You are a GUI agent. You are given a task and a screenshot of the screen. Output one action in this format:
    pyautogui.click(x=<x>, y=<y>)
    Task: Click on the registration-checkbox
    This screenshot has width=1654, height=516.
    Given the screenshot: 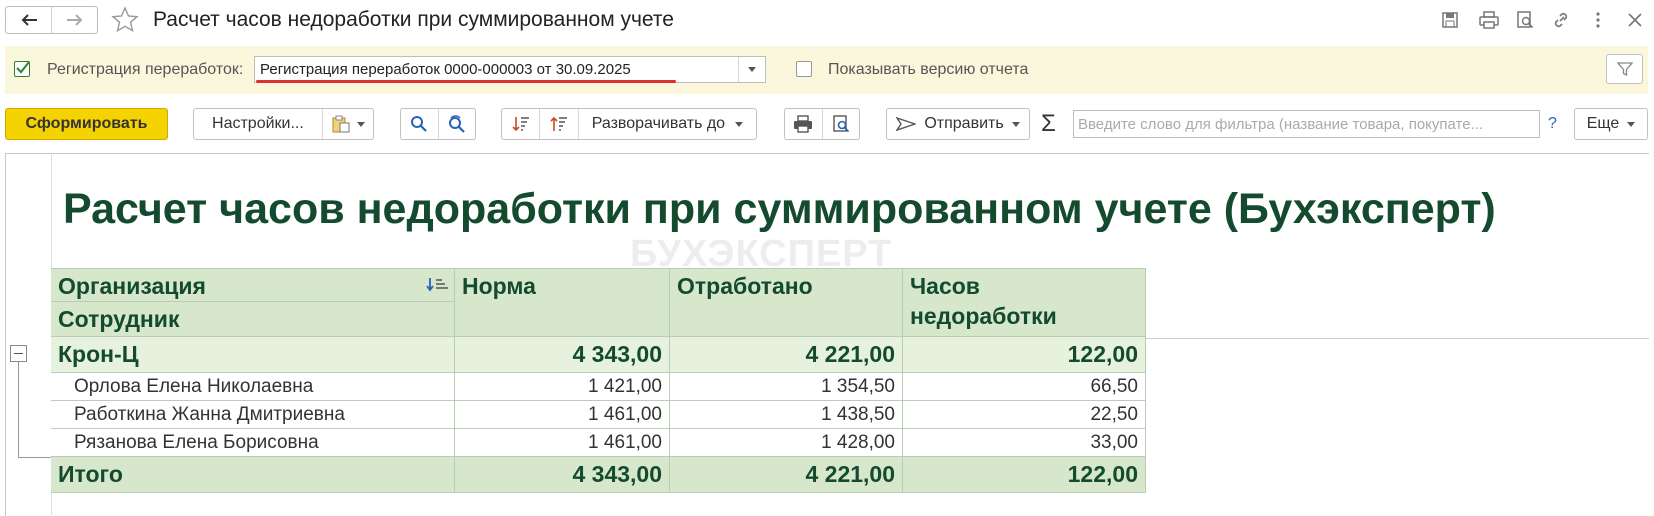 What is the action you would take?
    pyautogui.click(x=22, y=69)
    